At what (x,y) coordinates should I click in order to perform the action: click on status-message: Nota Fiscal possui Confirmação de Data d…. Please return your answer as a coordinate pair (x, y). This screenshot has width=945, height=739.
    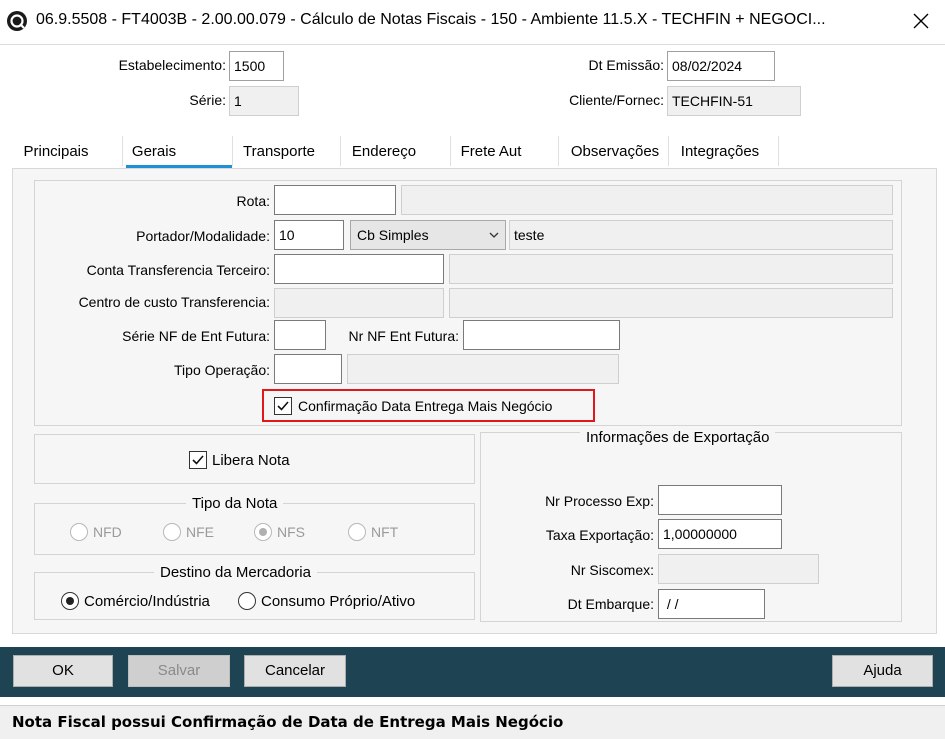
    Looking at the image, I should click on (472, 722).